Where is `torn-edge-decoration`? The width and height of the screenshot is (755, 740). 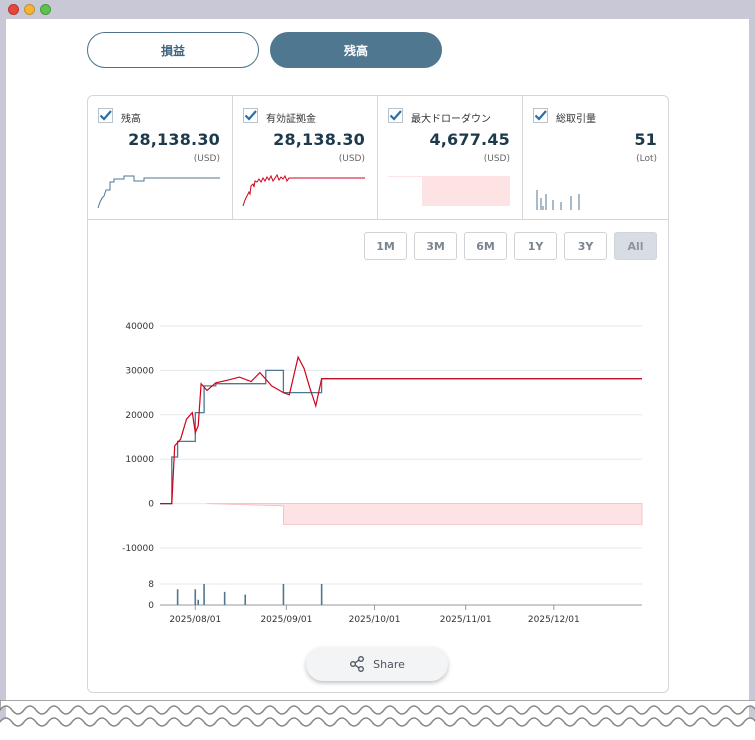
torn-edge-decoration is located at coordinates (377, 720).